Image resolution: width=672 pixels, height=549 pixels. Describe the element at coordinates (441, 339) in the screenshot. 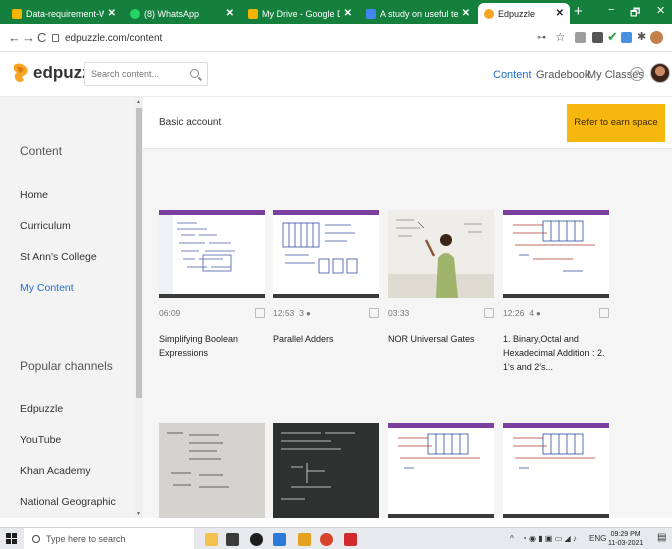

I see `video-title: NOR Universal Gates` at that location.